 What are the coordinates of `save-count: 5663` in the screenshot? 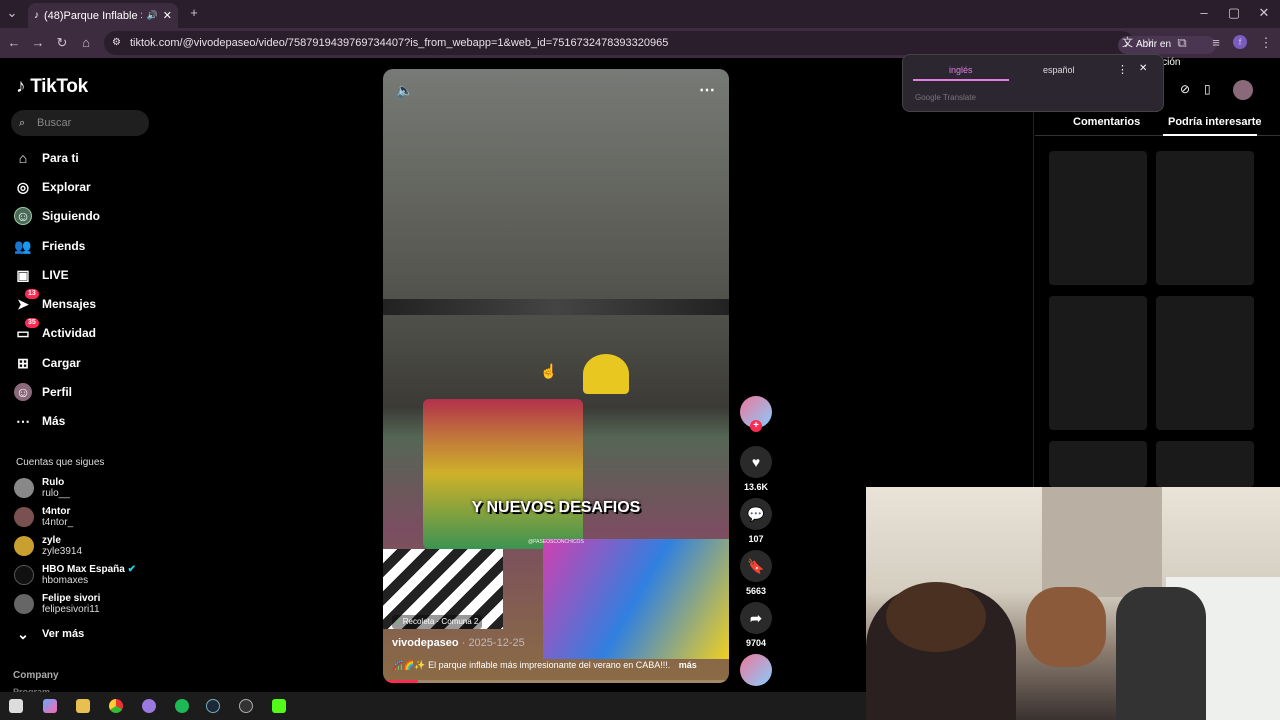 It's located at (756, 591).